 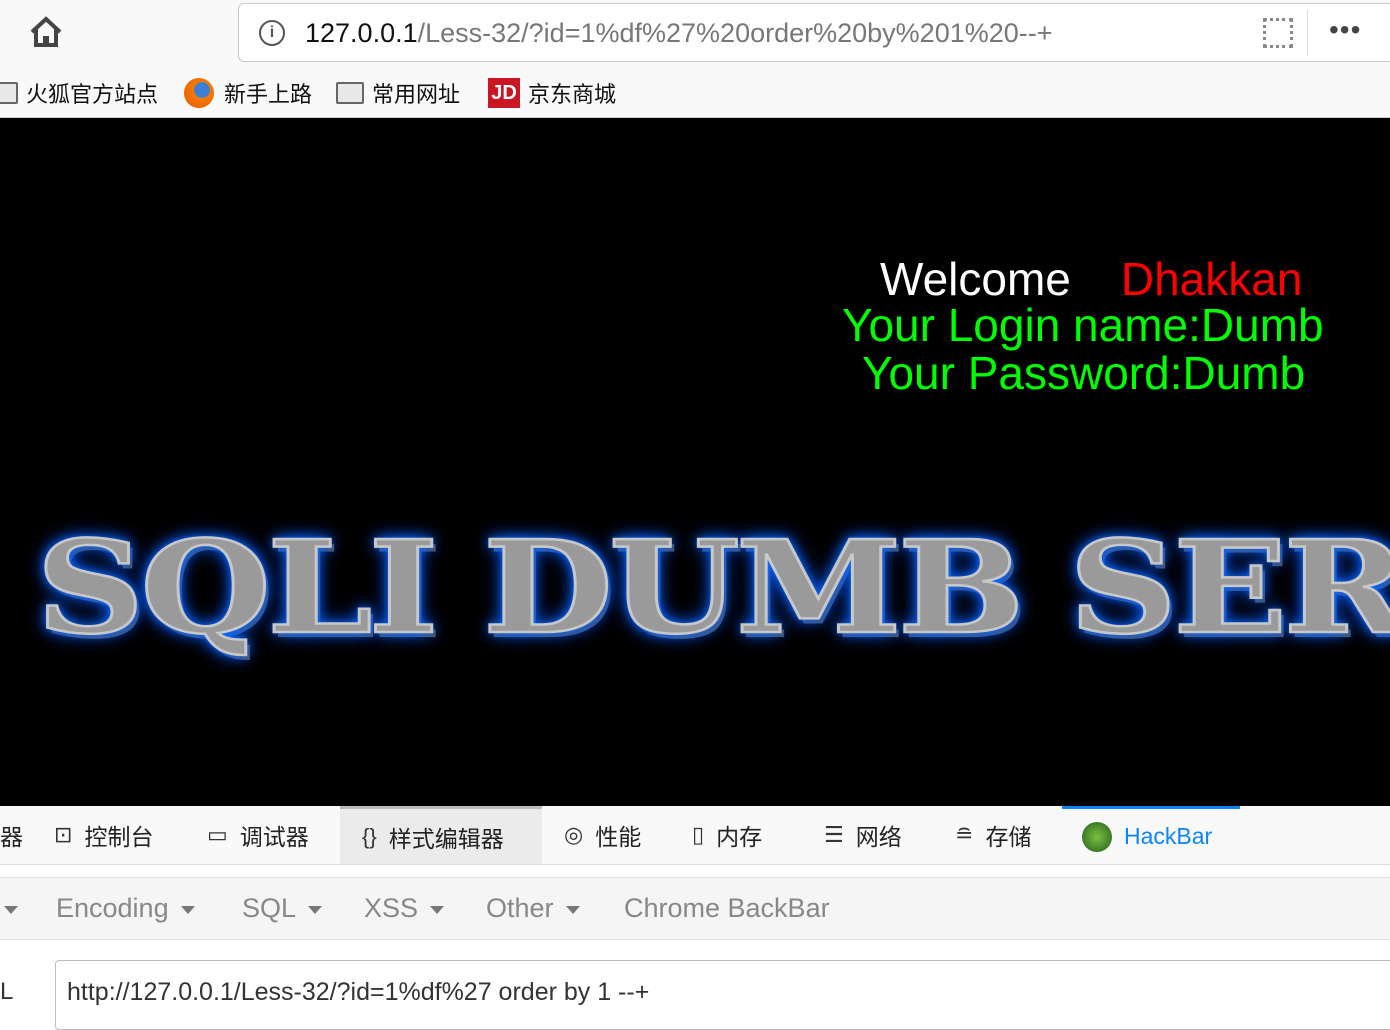 I want to click on tab-label: 样式编辑器, so click(x=446, y=838).